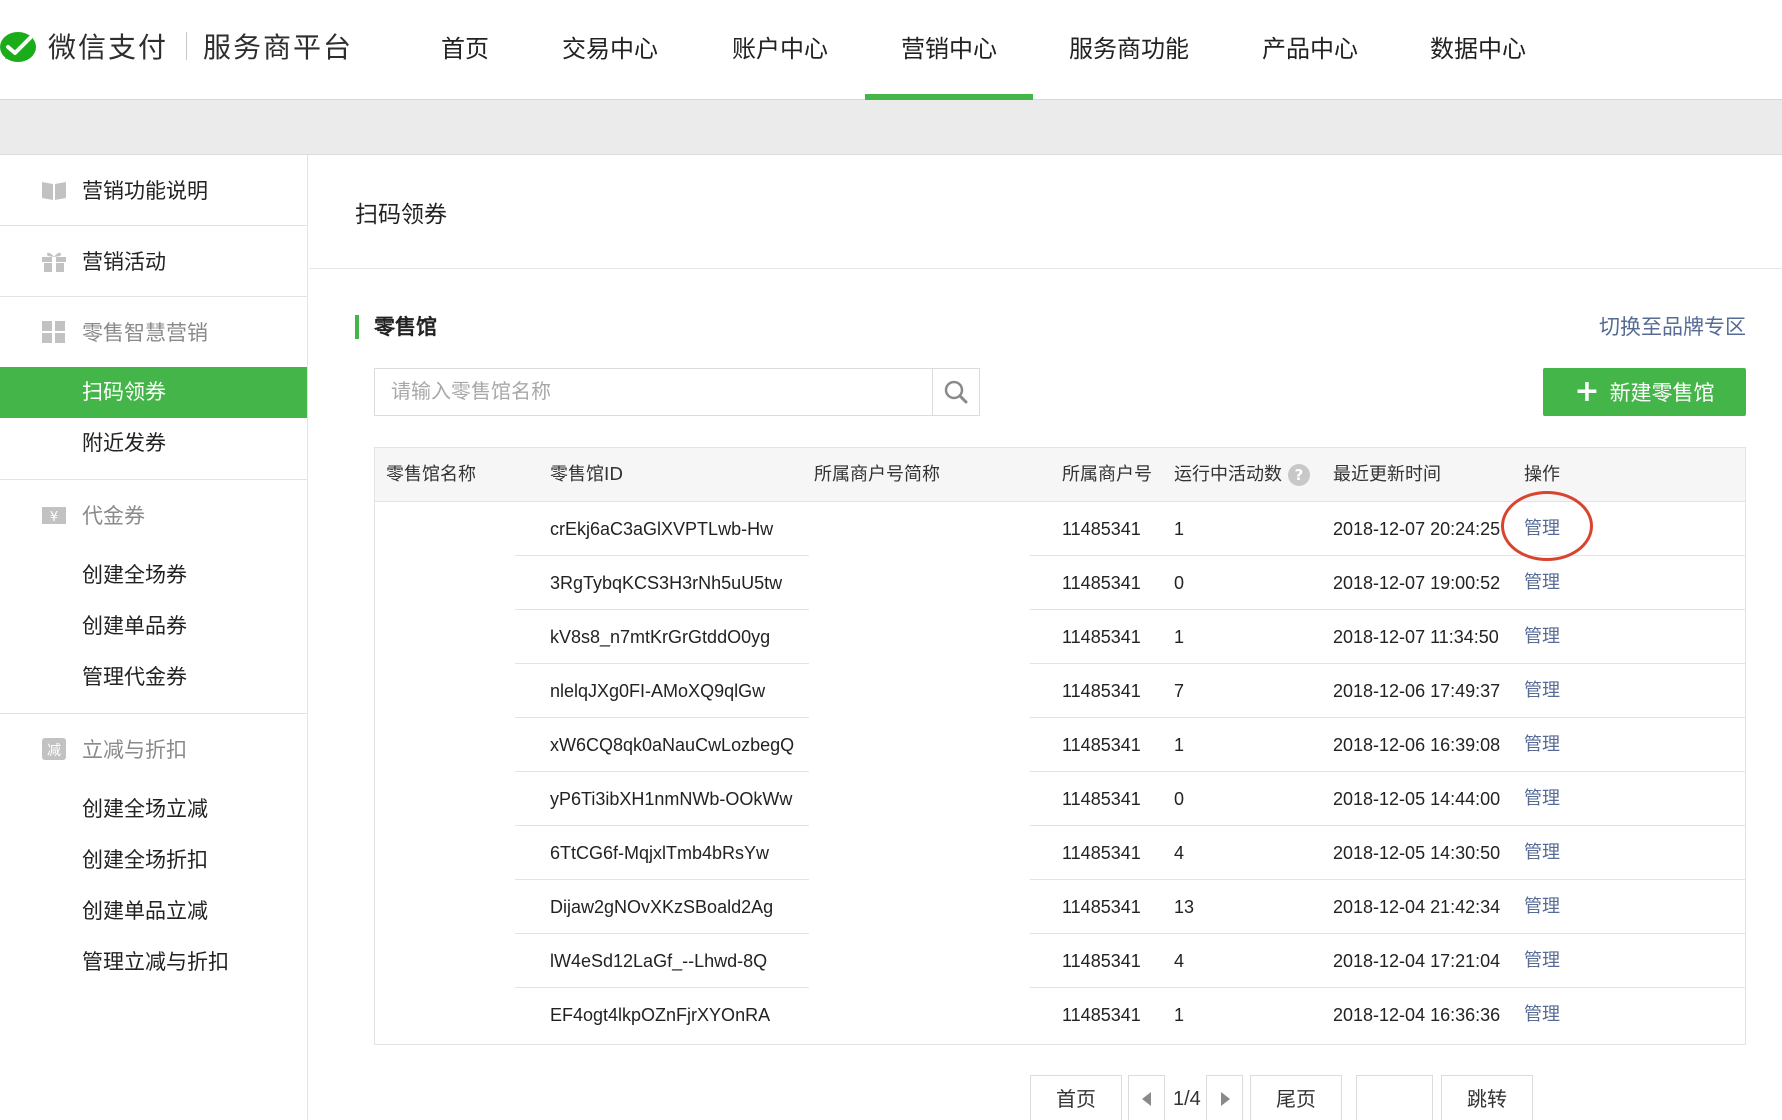  I want to click on plus-icon: +, so click(1587, 391).